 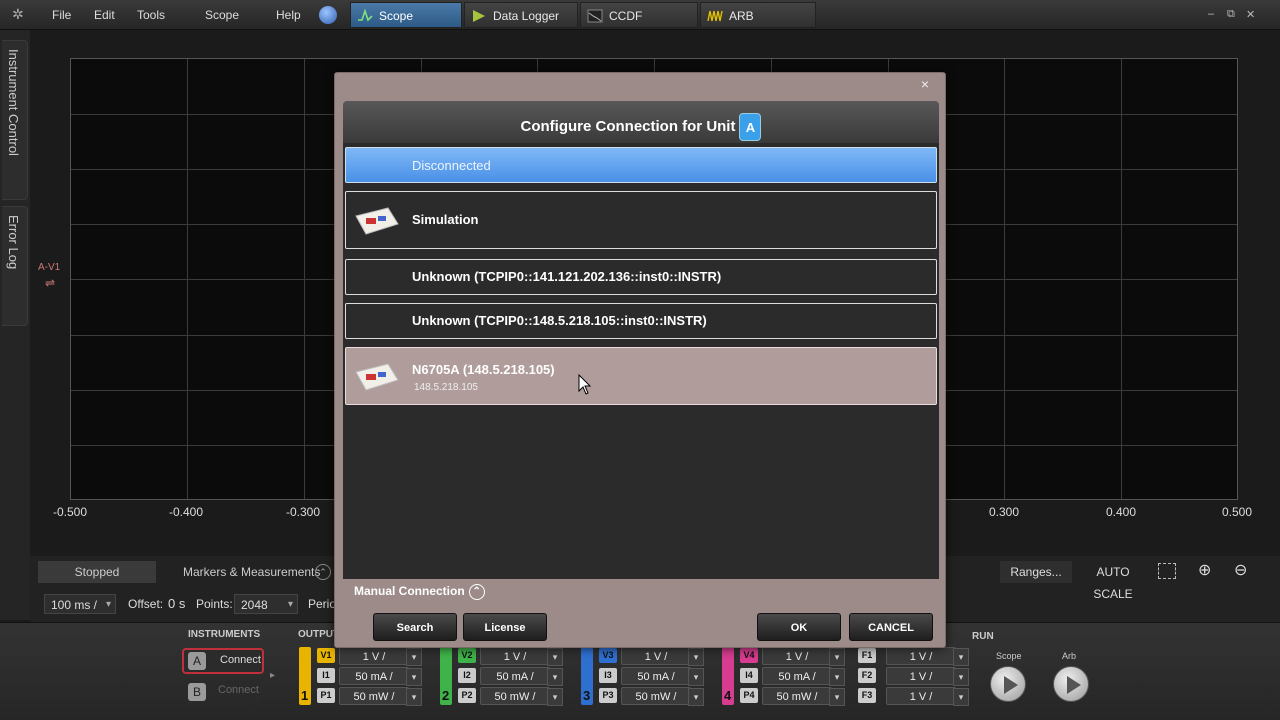 What do you see at coordinates (467, 695) in the screenshot?
I see `p2-tag: P2` at bounding box center [467, 695].